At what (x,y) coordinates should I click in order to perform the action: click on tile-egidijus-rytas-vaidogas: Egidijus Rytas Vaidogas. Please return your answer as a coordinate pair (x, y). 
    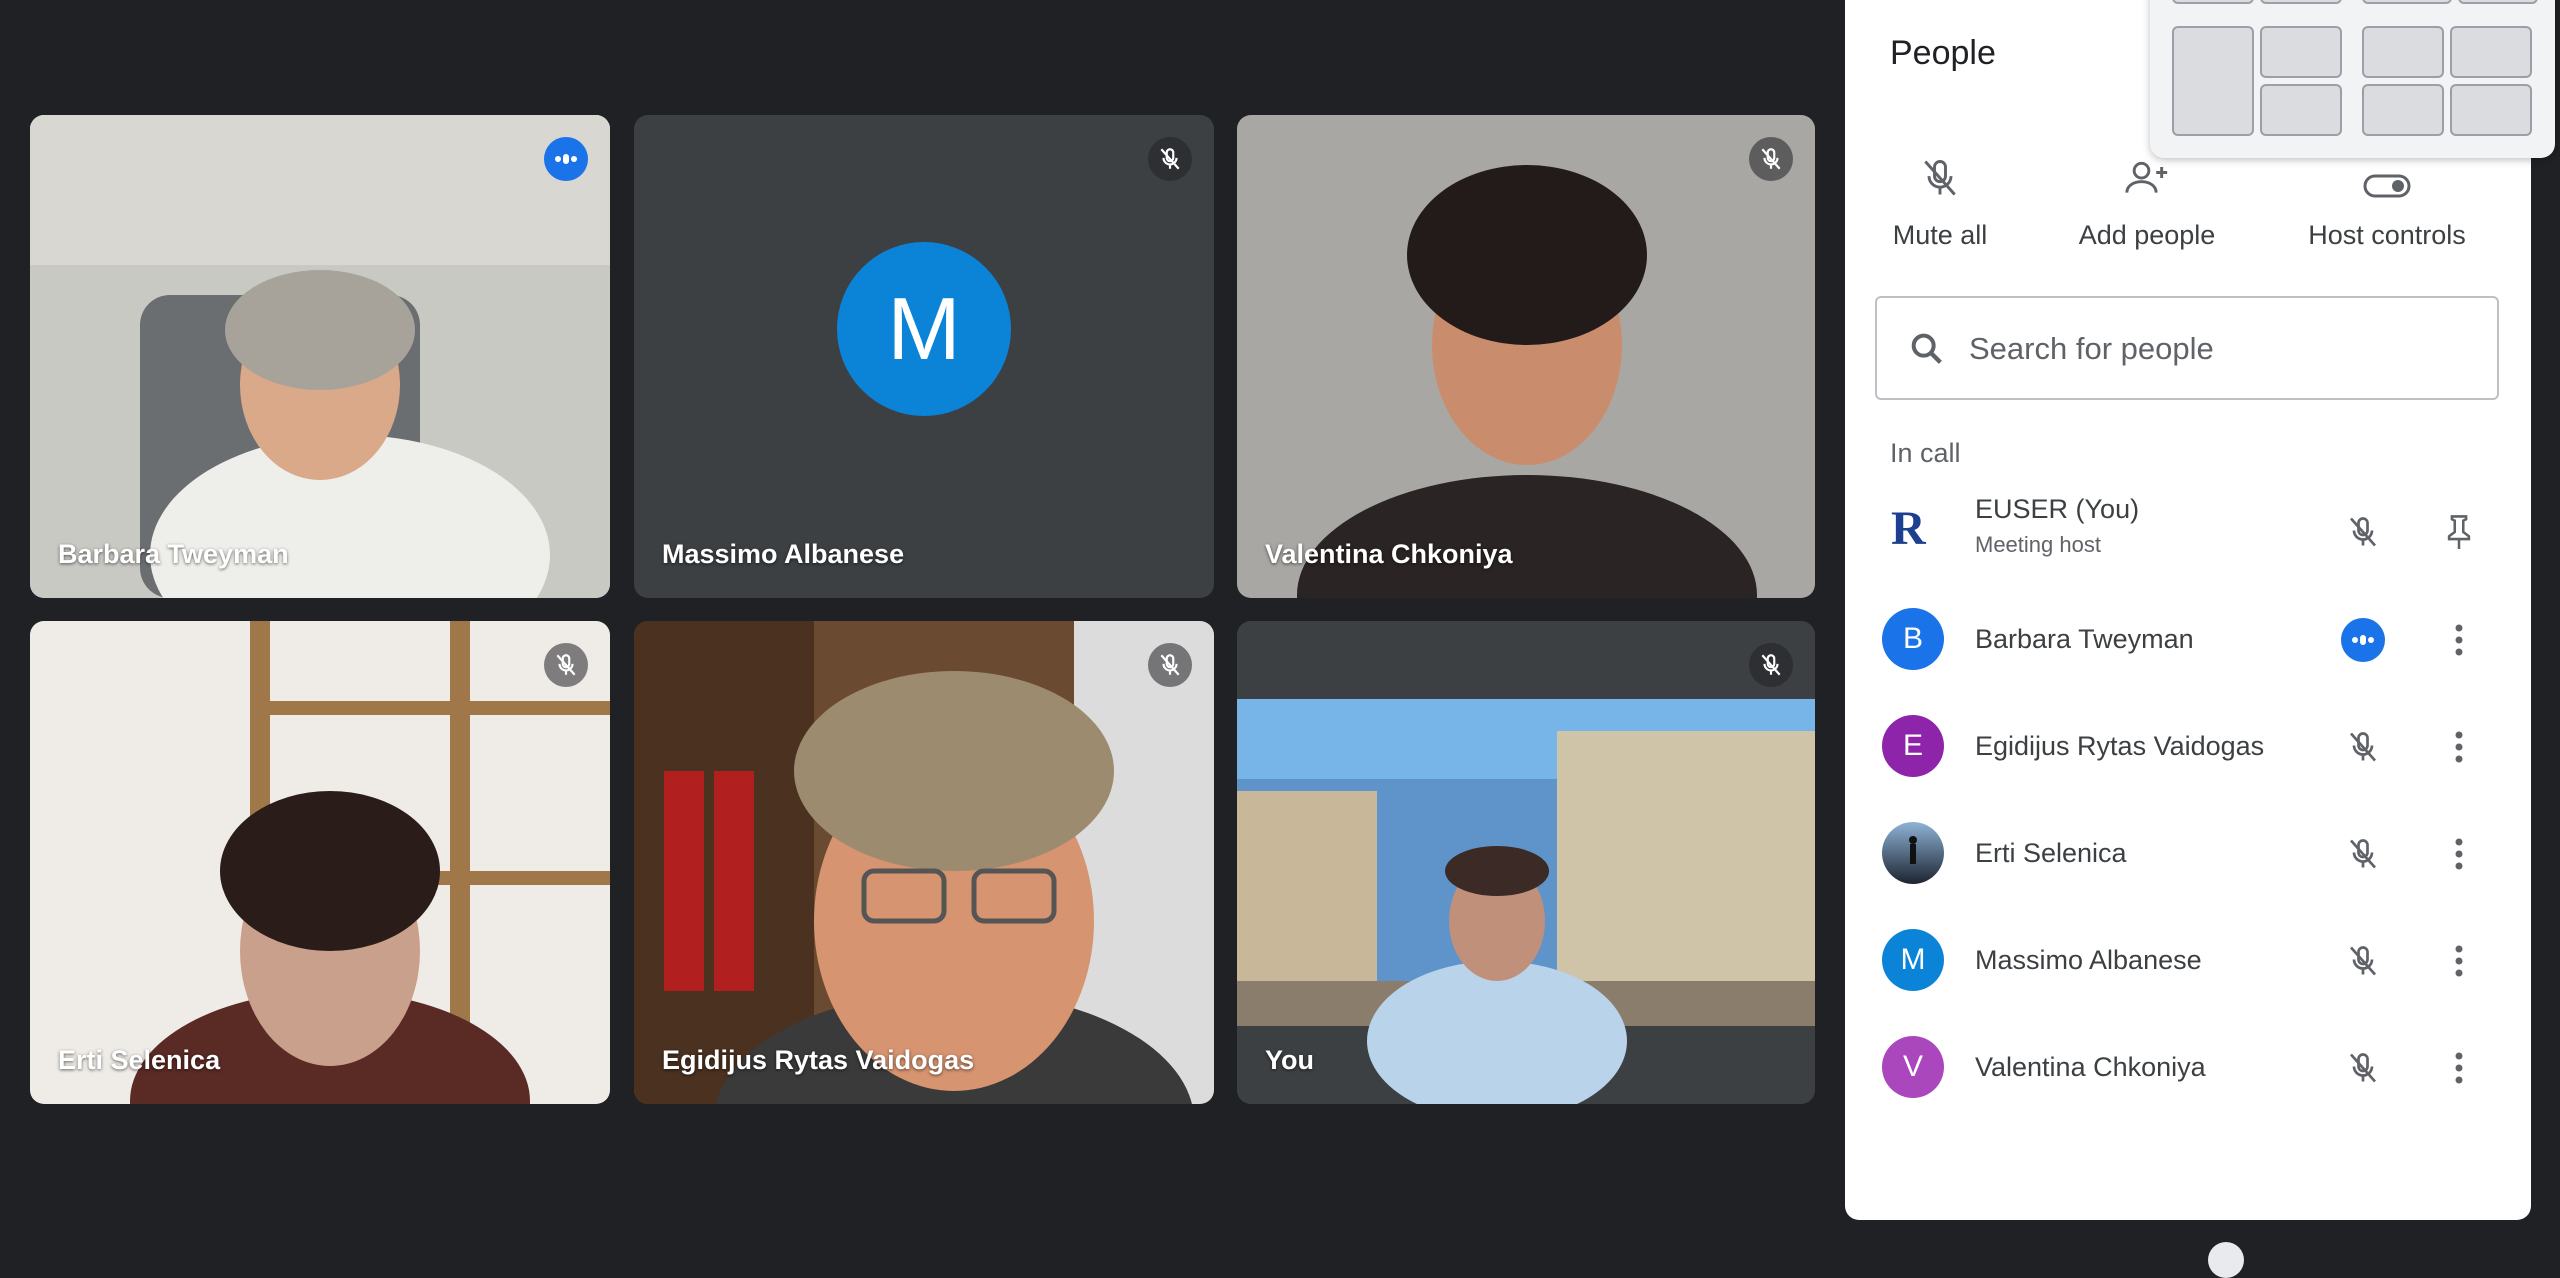
    Looking at the image, I should click on (924, 862).